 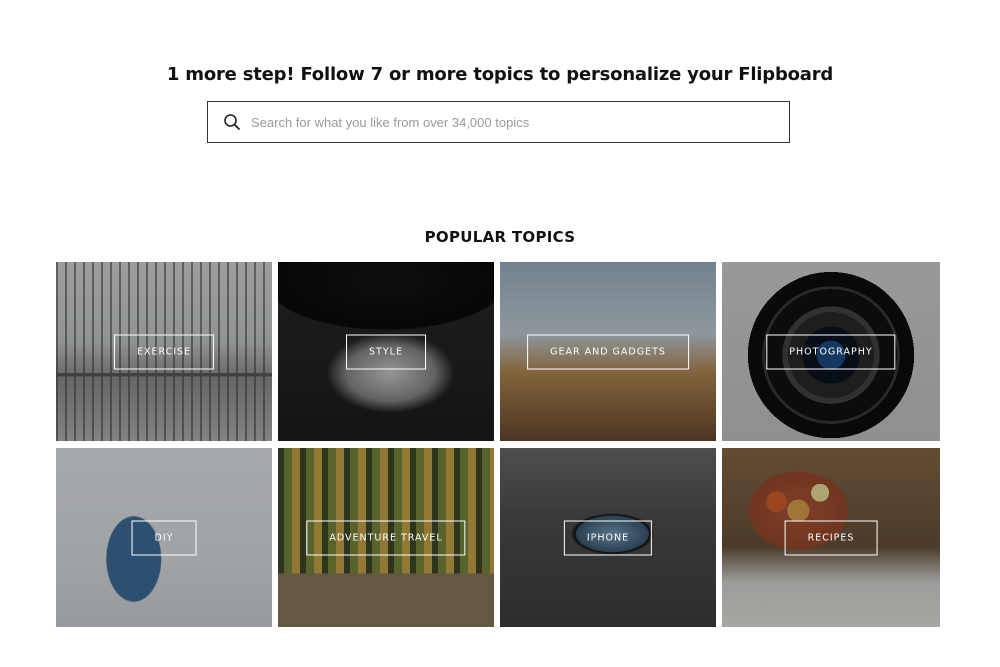 I want to click on topic-label: GEAR AND GADGETS, so click(x=608, y=351).